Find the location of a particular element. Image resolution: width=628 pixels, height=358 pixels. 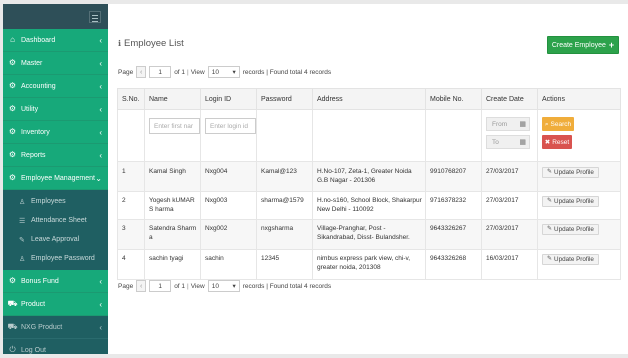

reset-button: ✖ Reset is located at coordinates (557, 142).